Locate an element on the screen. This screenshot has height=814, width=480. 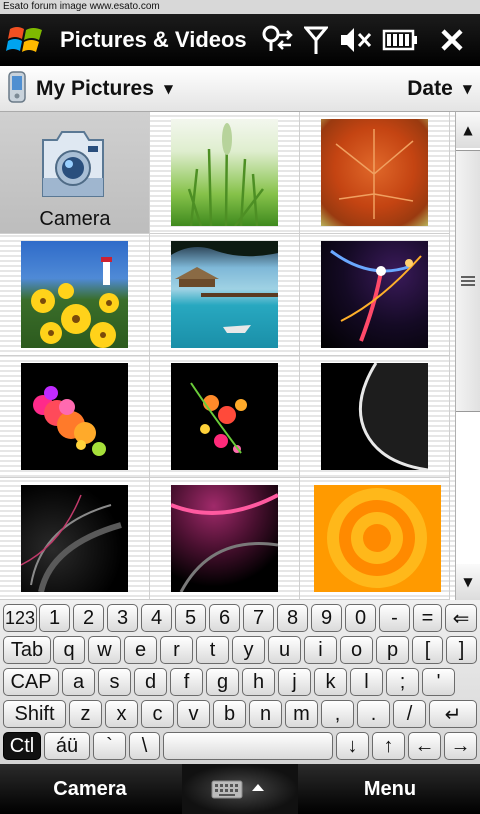
key-z: z is located at coordinates (85, 714).